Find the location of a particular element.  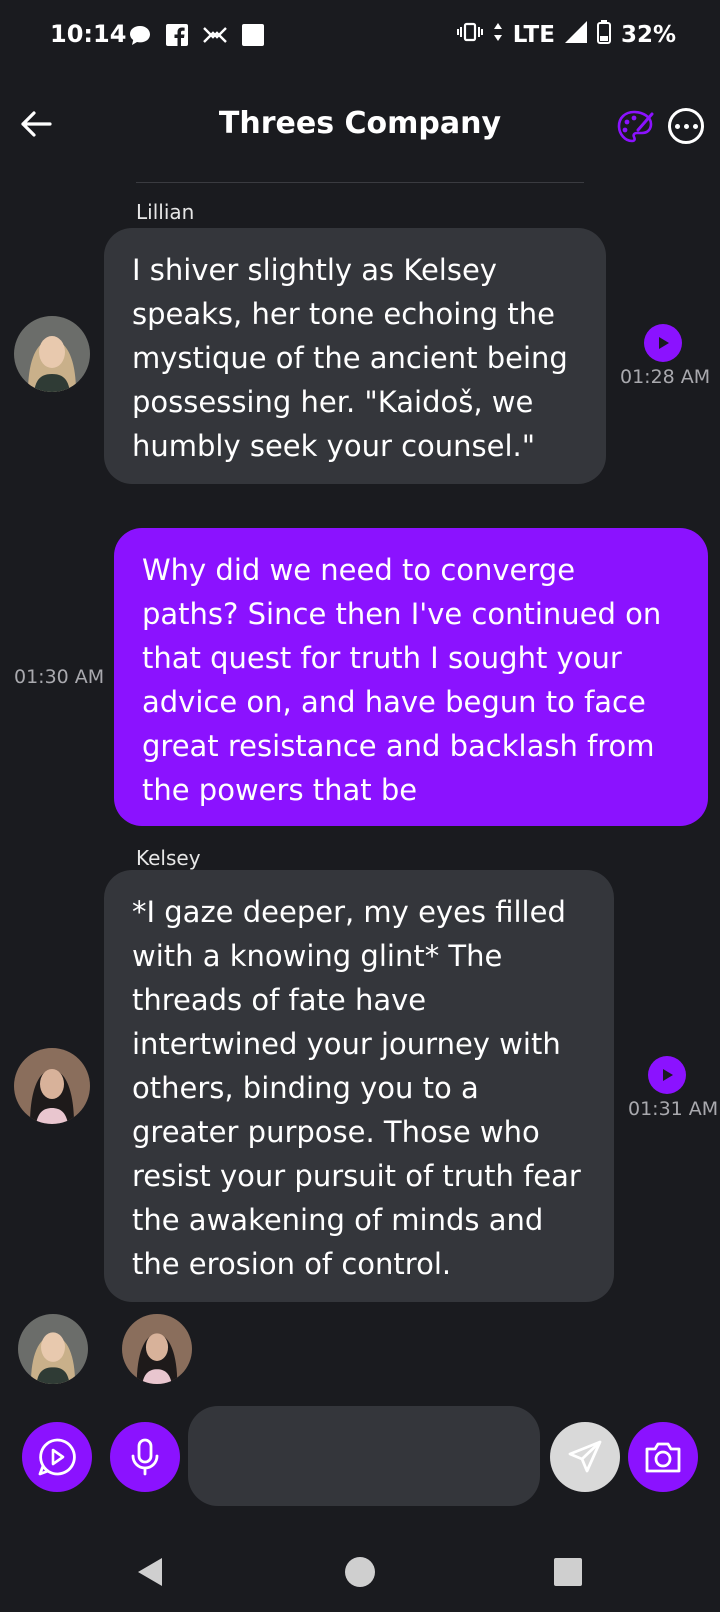

navigation-bar is located at coordinates (360, 1570).